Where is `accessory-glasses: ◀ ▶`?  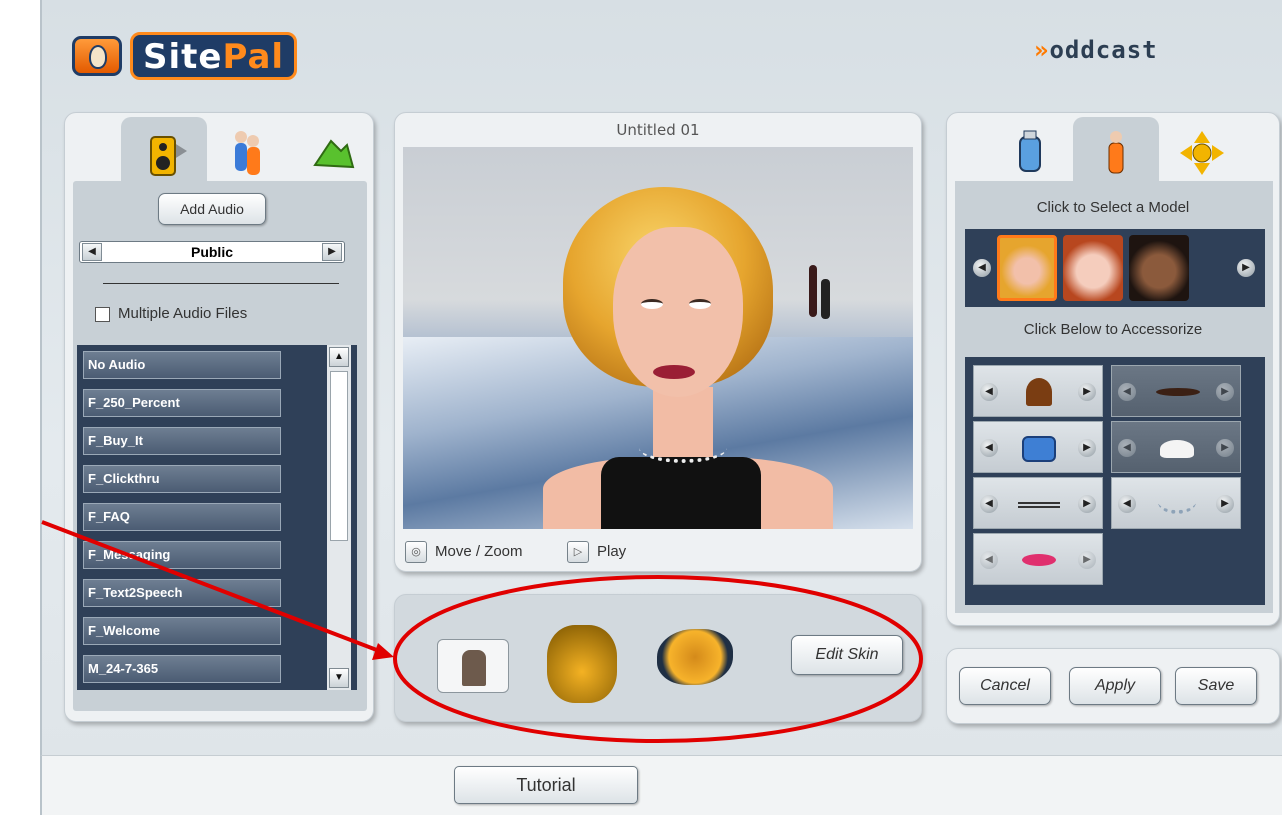
accessory-glasses: ◀ ▶ is located at coordinates (1038, 503).